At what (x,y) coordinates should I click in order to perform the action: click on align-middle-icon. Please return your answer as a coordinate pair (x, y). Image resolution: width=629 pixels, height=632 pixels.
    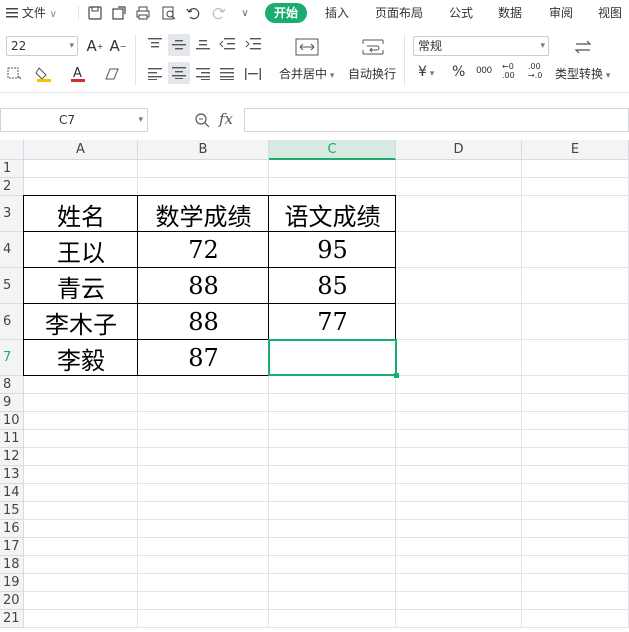
    Looking at the image, I should click on (179, 45).